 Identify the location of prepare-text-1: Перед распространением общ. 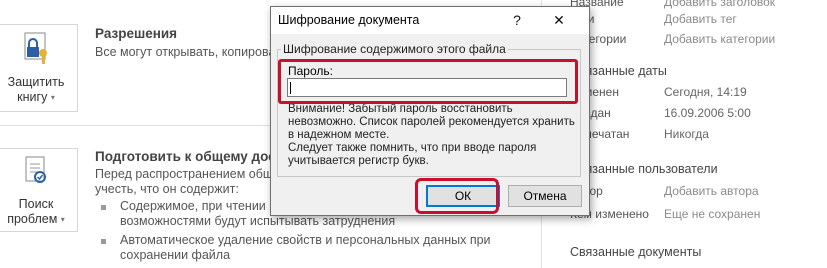
(184, 174).